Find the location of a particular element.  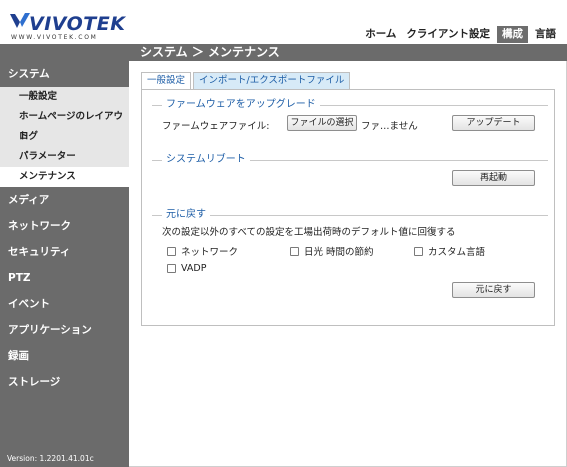

nav-client-settings: クライアント設定 is located at coordinates (448, 34).